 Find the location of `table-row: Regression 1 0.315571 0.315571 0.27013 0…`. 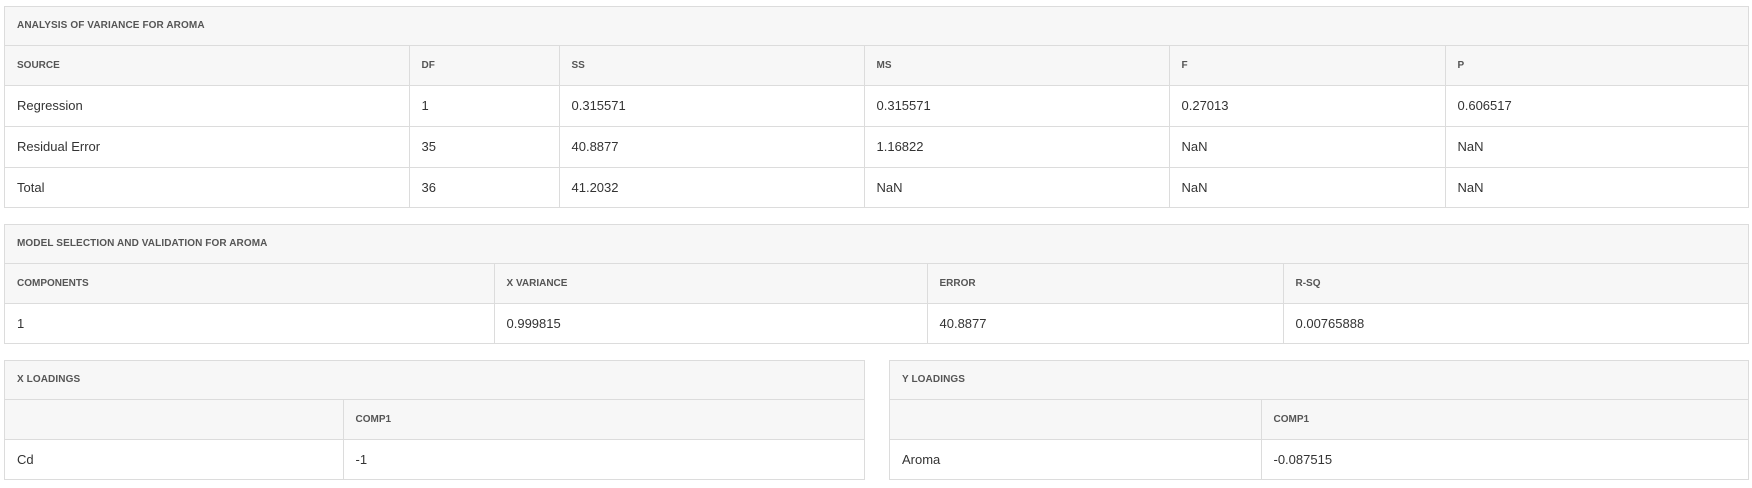

table-row: Regression 1 0.315571 0.315571 0.27013 0… is located at coordinates (876, 106).